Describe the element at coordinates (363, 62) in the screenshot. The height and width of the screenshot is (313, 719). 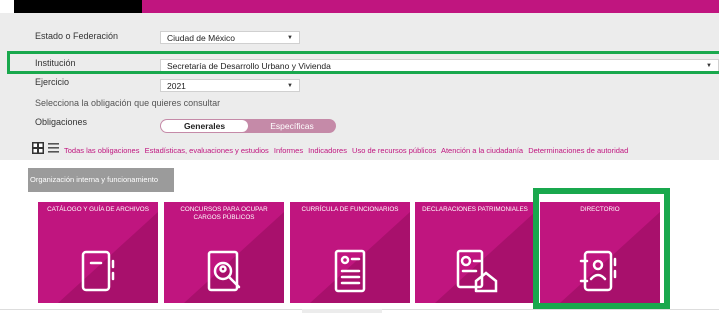
I see `institucion-highlight-annotation` at that location.